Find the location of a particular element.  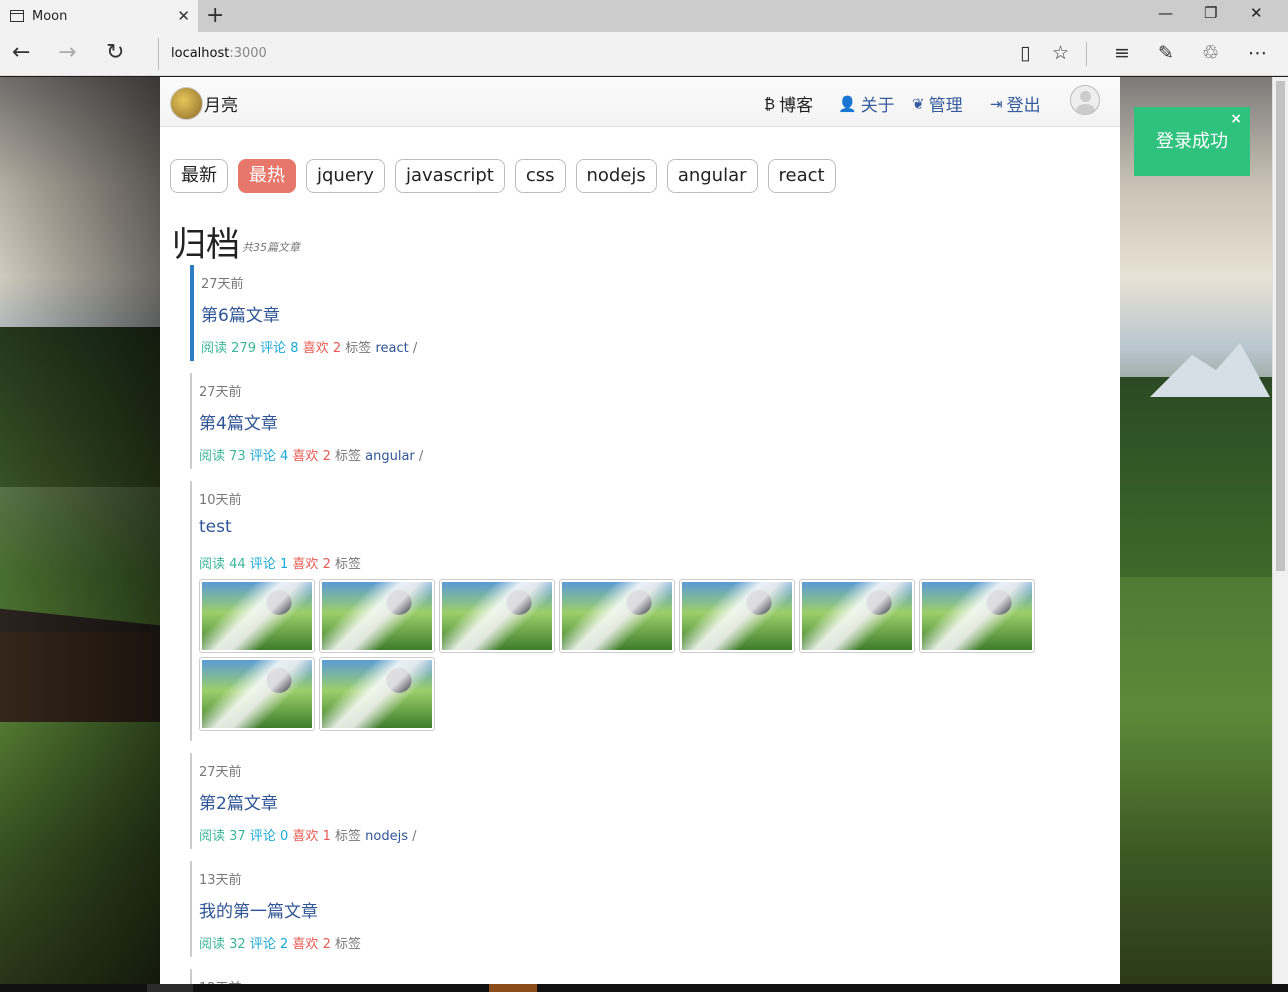

comment-count: 4 is located at coordinates (284, 456).